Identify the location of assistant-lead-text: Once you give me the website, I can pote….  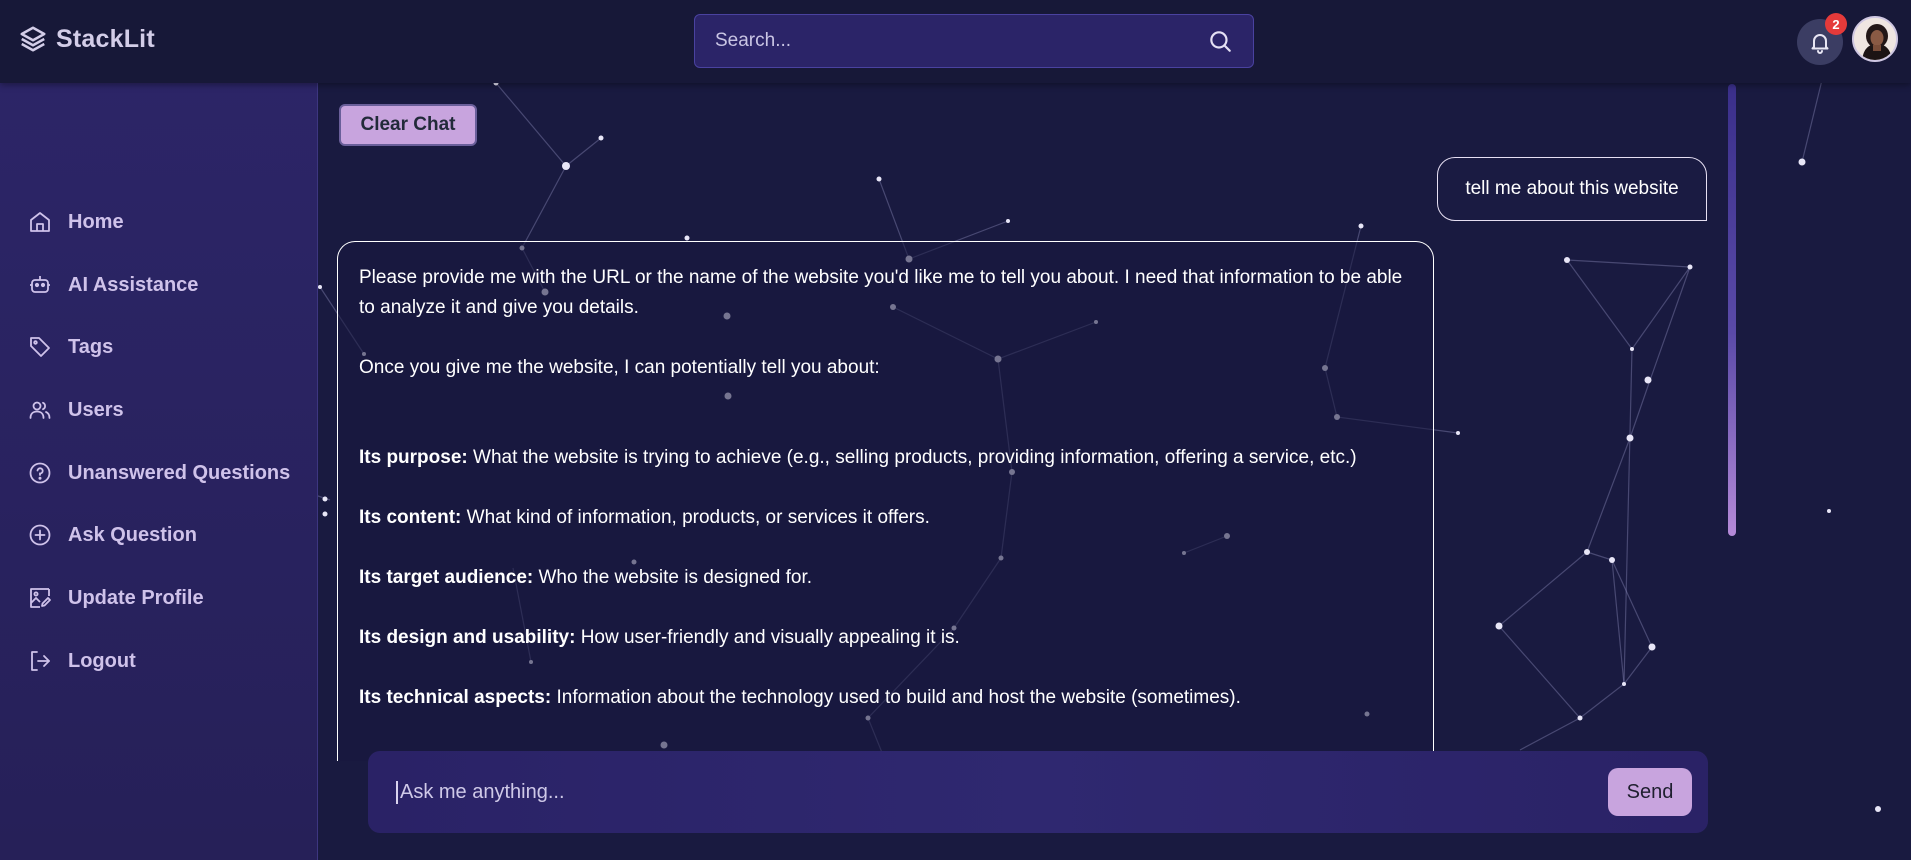
(619, 367).